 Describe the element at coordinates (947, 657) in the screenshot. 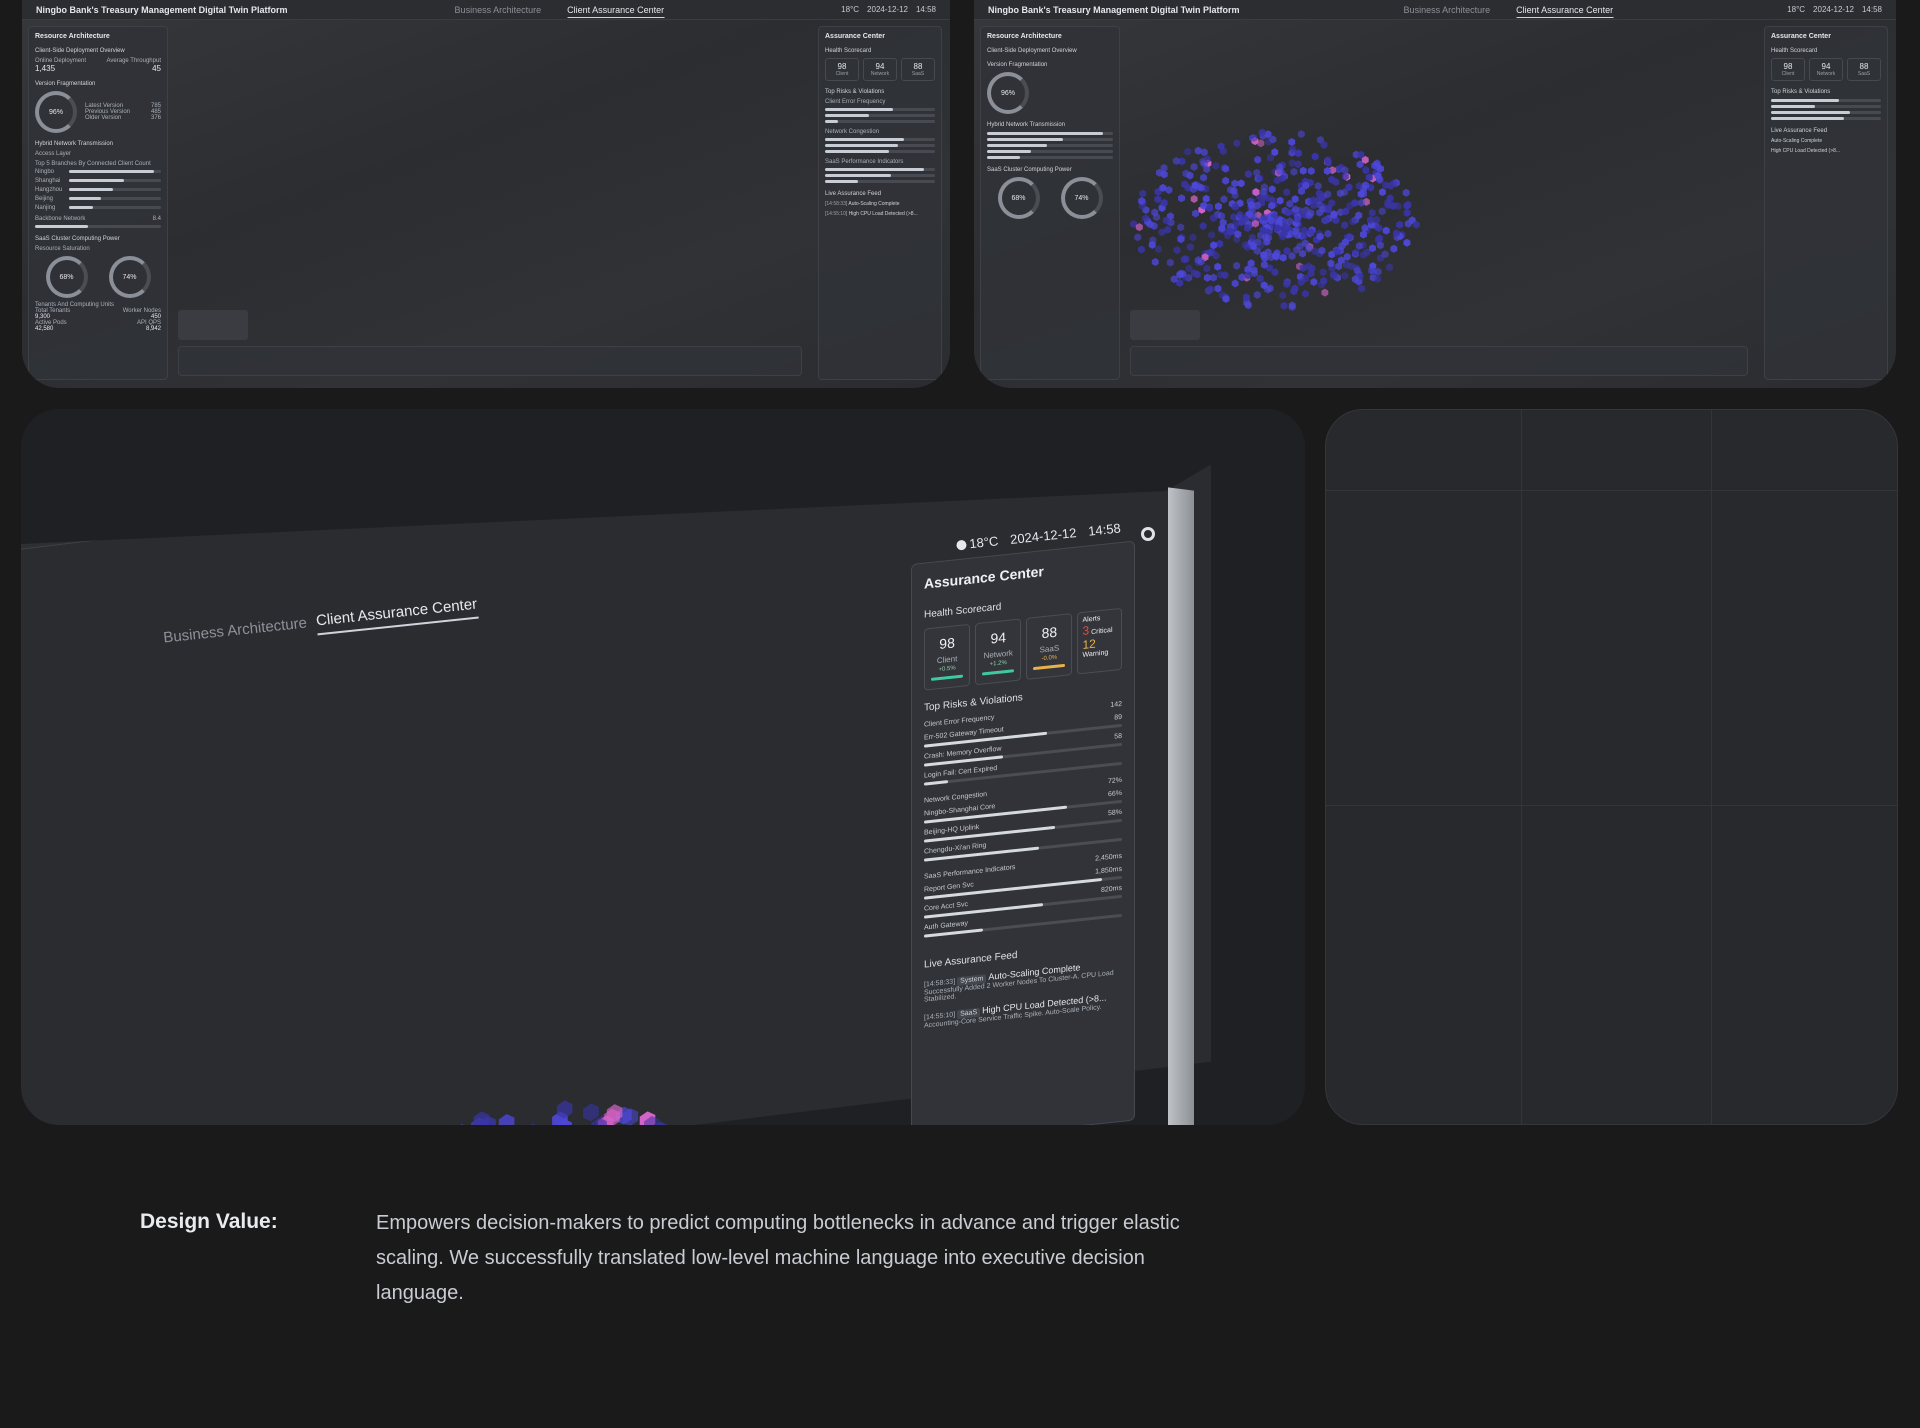

I see `score-client: 98 Client +0.5%` at that location.